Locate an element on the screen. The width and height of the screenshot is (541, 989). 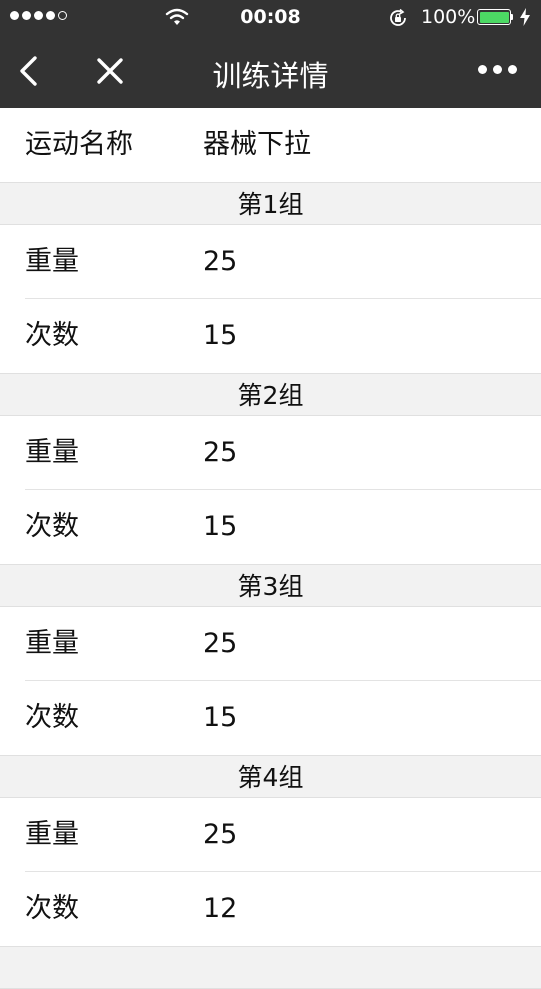
exercise-name-value: 器械下拉 is located at coordinates (257, 144).